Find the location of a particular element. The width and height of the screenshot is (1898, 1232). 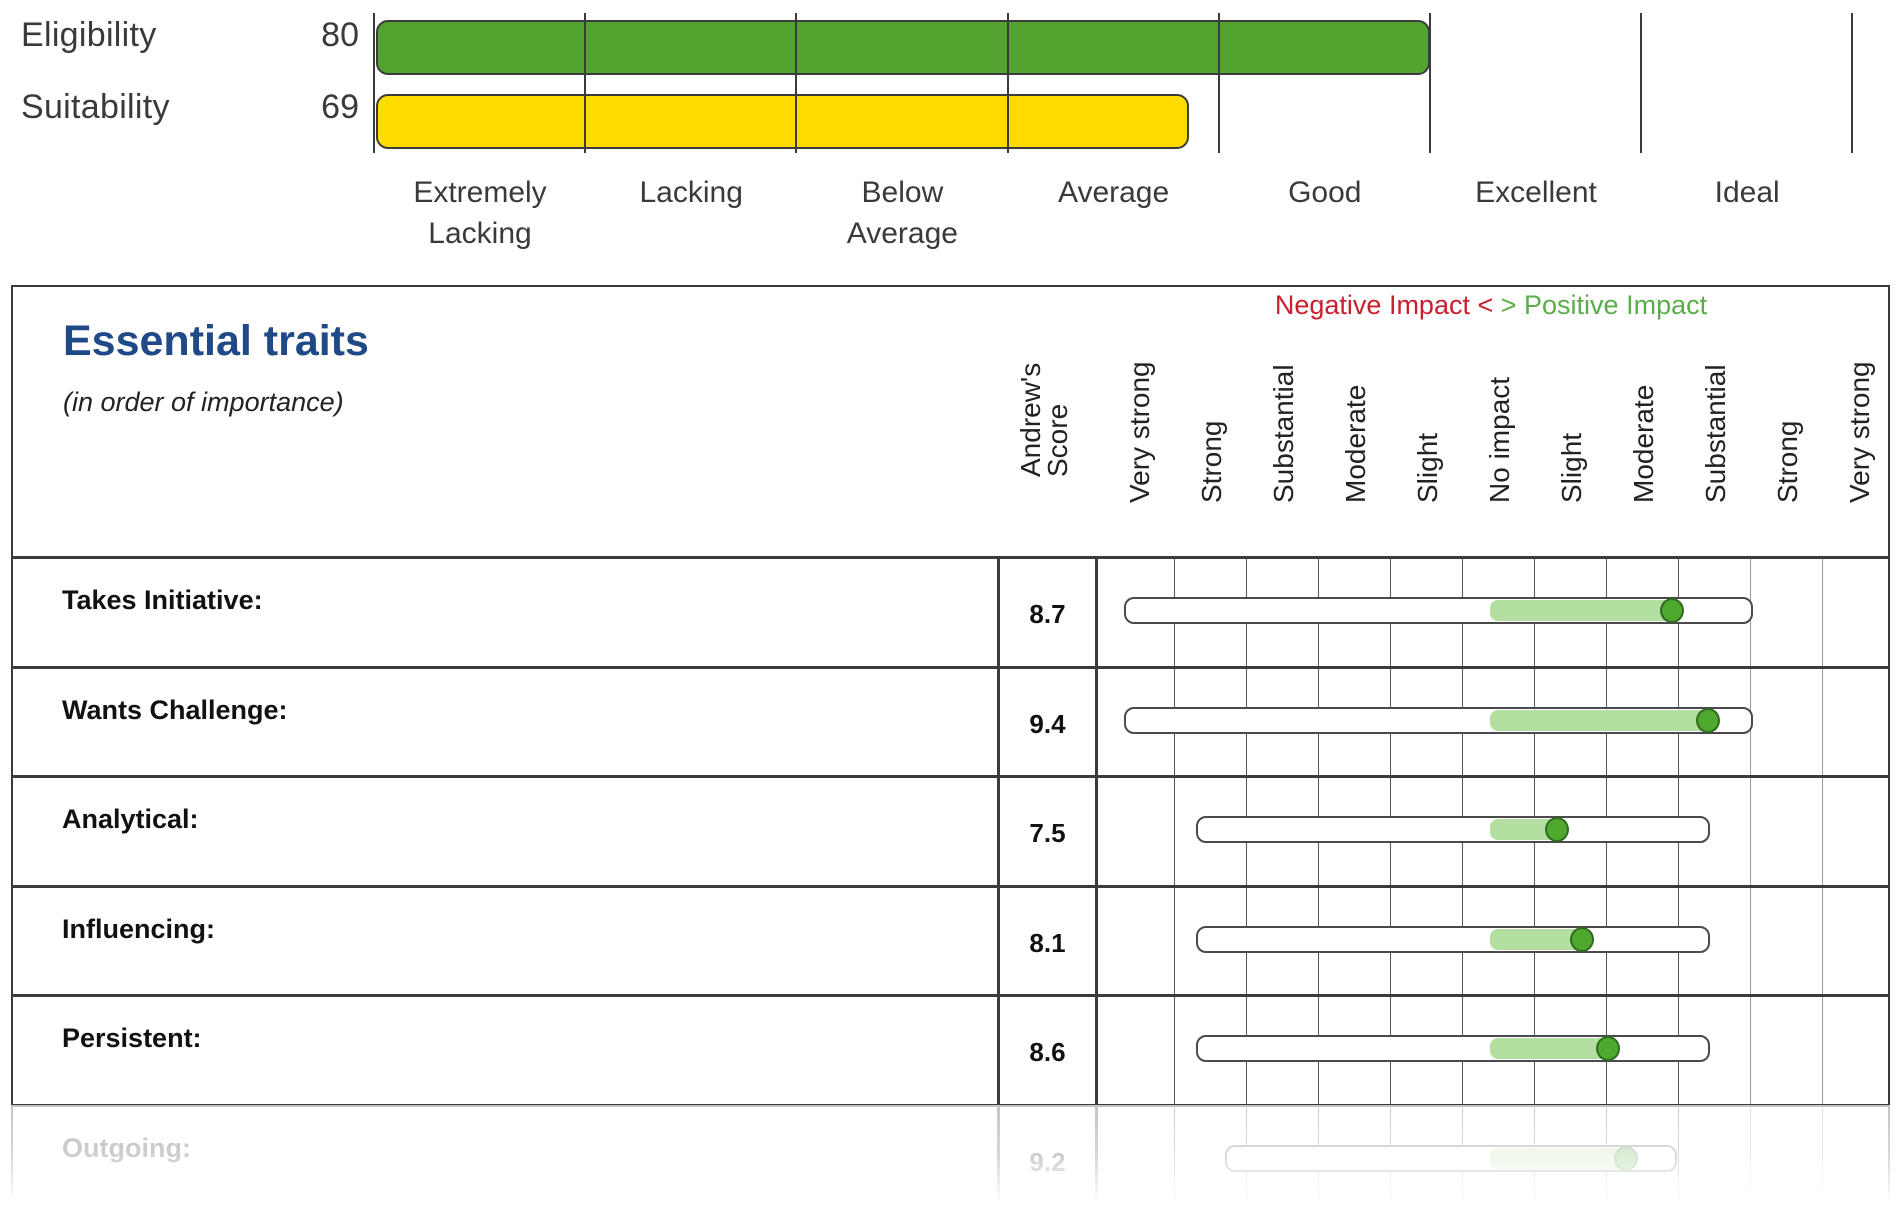

trait-score: 8.6 is located at coordinates (1047, 1052).